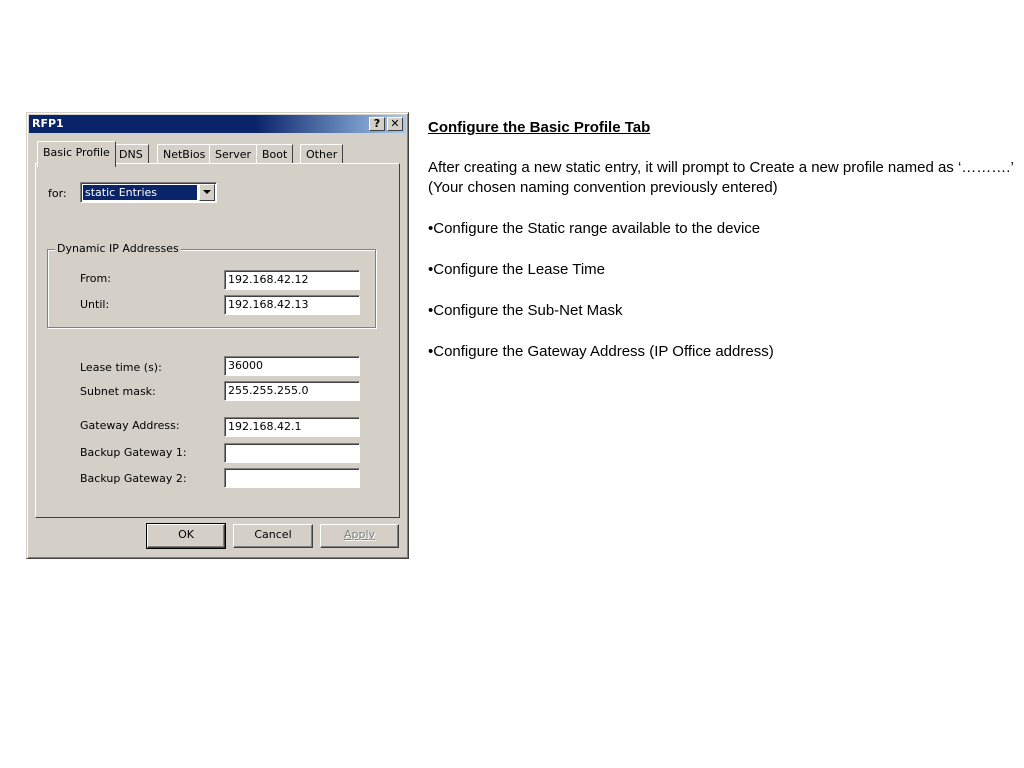 This screenshot has height=768, width=1024. What do you see at coordinates (292, 427) in the screenshot?
I see `gateway-address-field: 192.168.42.1` at bounding box center [292, 427].